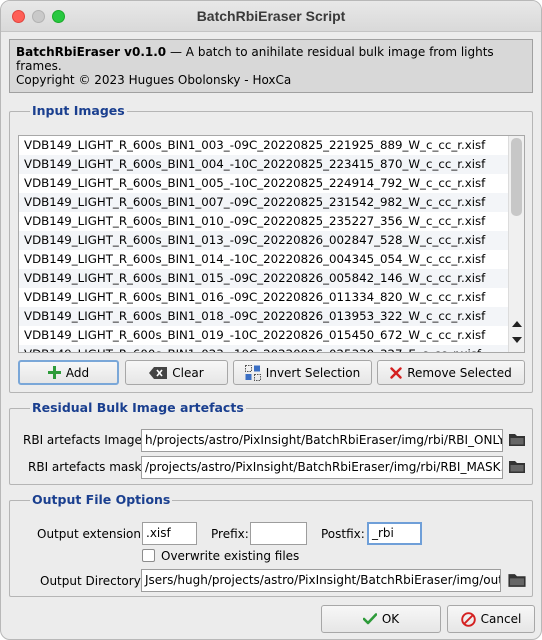 This screenshot has height=640, width=542. I want to click on rbi-image-label: RBI artefacts Image:, so click(84, 440).